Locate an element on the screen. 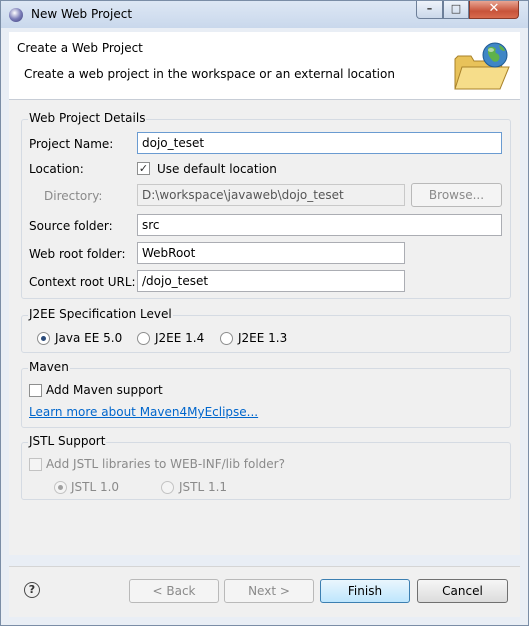  help-icon: ? is located at coordinates (32, 590).